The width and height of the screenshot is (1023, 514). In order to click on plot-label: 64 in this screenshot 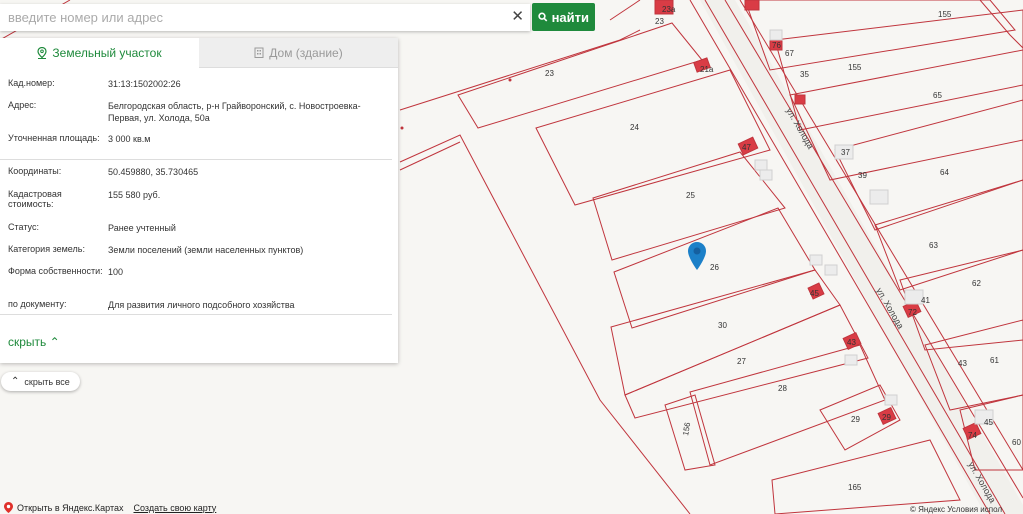, I will do `click(944, 172)`.